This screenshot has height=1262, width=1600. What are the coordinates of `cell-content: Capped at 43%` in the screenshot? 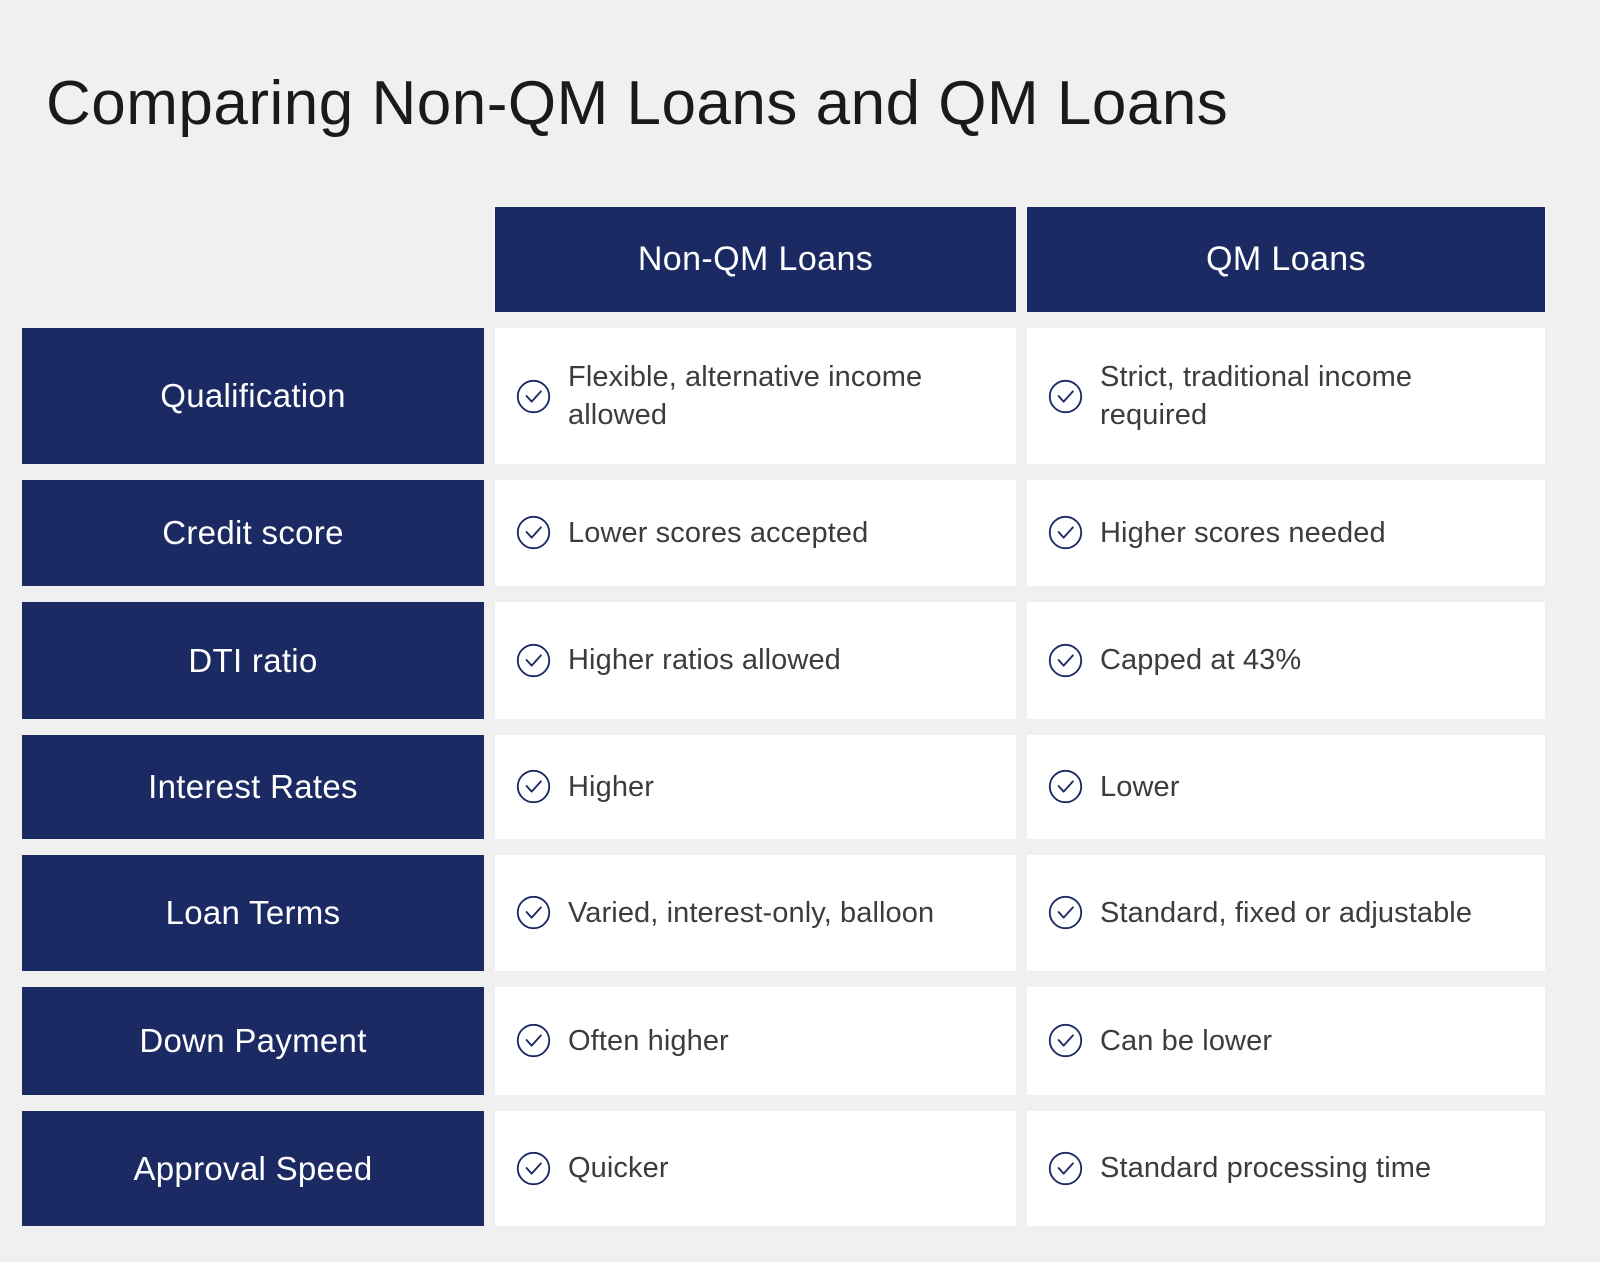 It's located at (1287, 660).